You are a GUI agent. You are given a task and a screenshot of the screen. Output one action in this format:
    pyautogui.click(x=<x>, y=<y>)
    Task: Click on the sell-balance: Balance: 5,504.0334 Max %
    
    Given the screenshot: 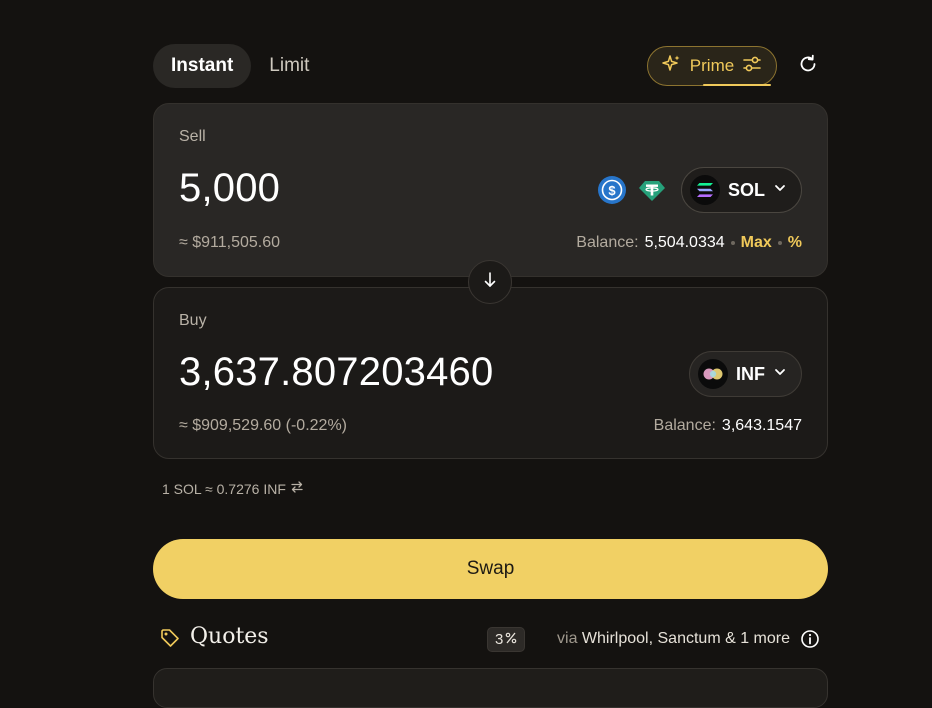 What is the action you would take?
    pyautogui.click(x=689, y=243)
    